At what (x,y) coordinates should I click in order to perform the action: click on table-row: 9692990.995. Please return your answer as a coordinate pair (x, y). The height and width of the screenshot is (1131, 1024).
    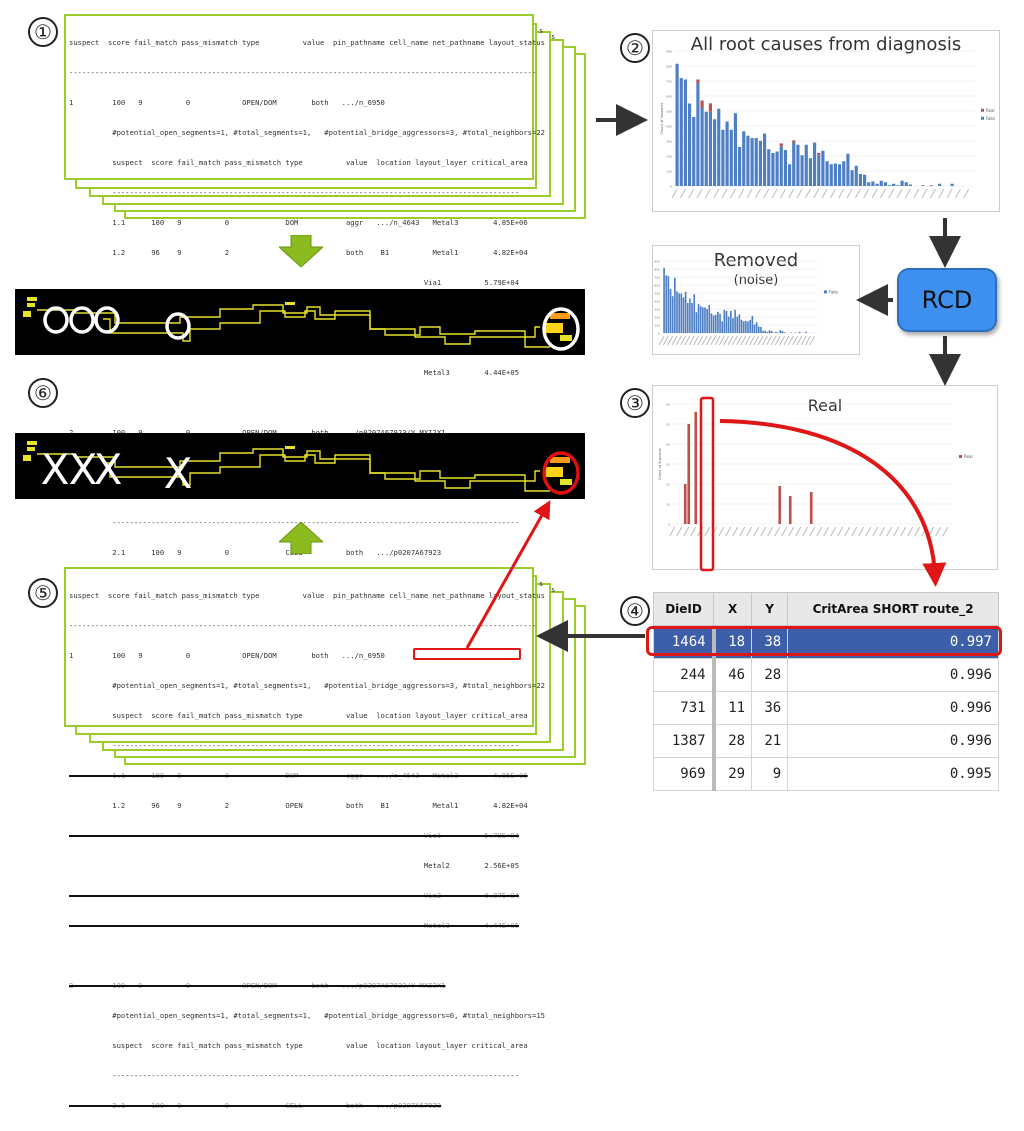
    Looking at the image, I should click on (826, 774).